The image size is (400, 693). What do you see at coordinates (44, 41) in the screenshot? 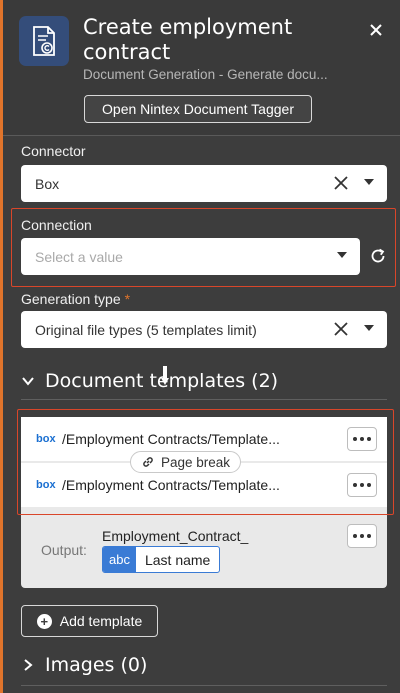
I see `document-copyright-icon` at bounding box center [44, 41].